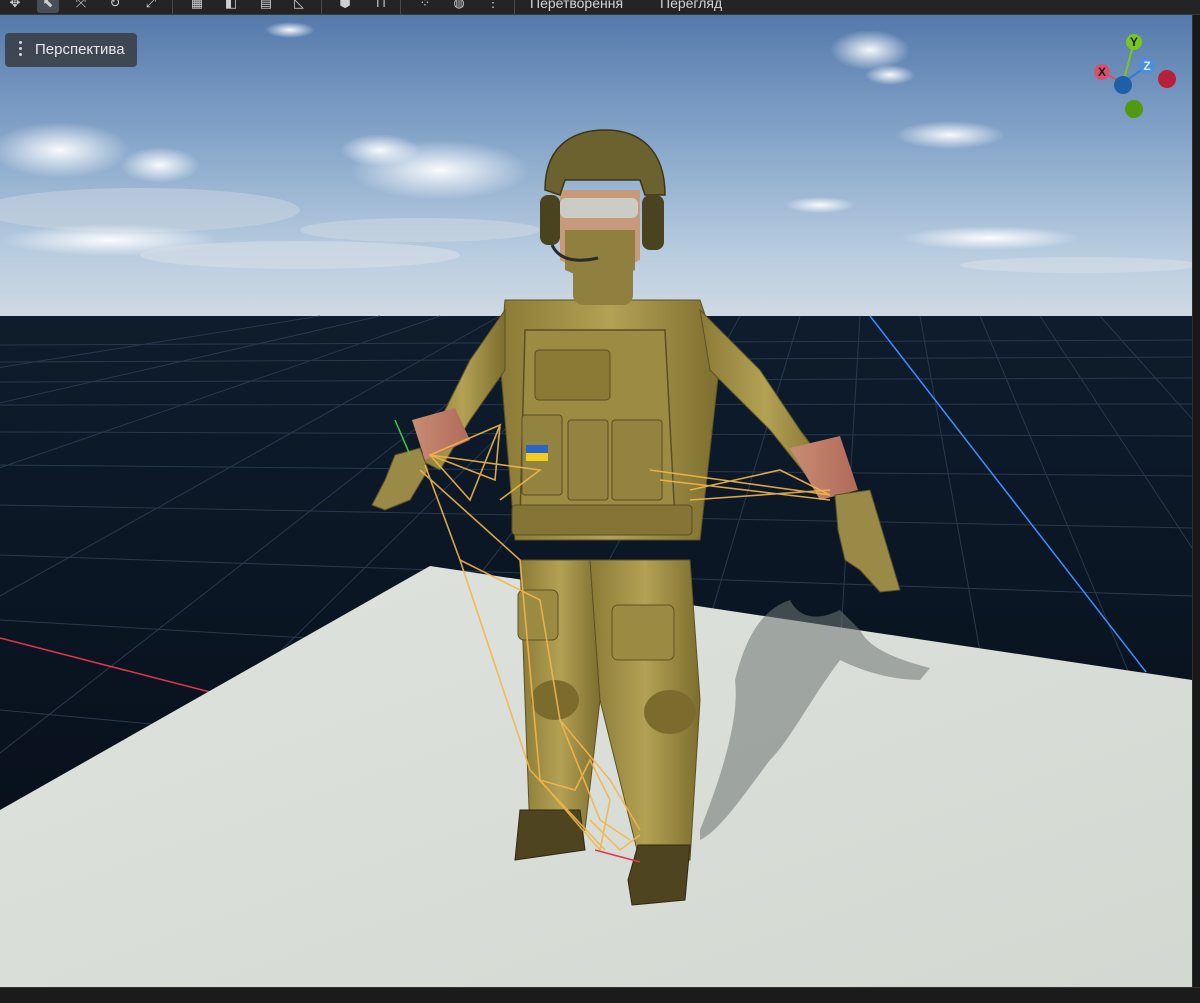  I want to click on gizmo-z-label: Z, so click(1146, 66).